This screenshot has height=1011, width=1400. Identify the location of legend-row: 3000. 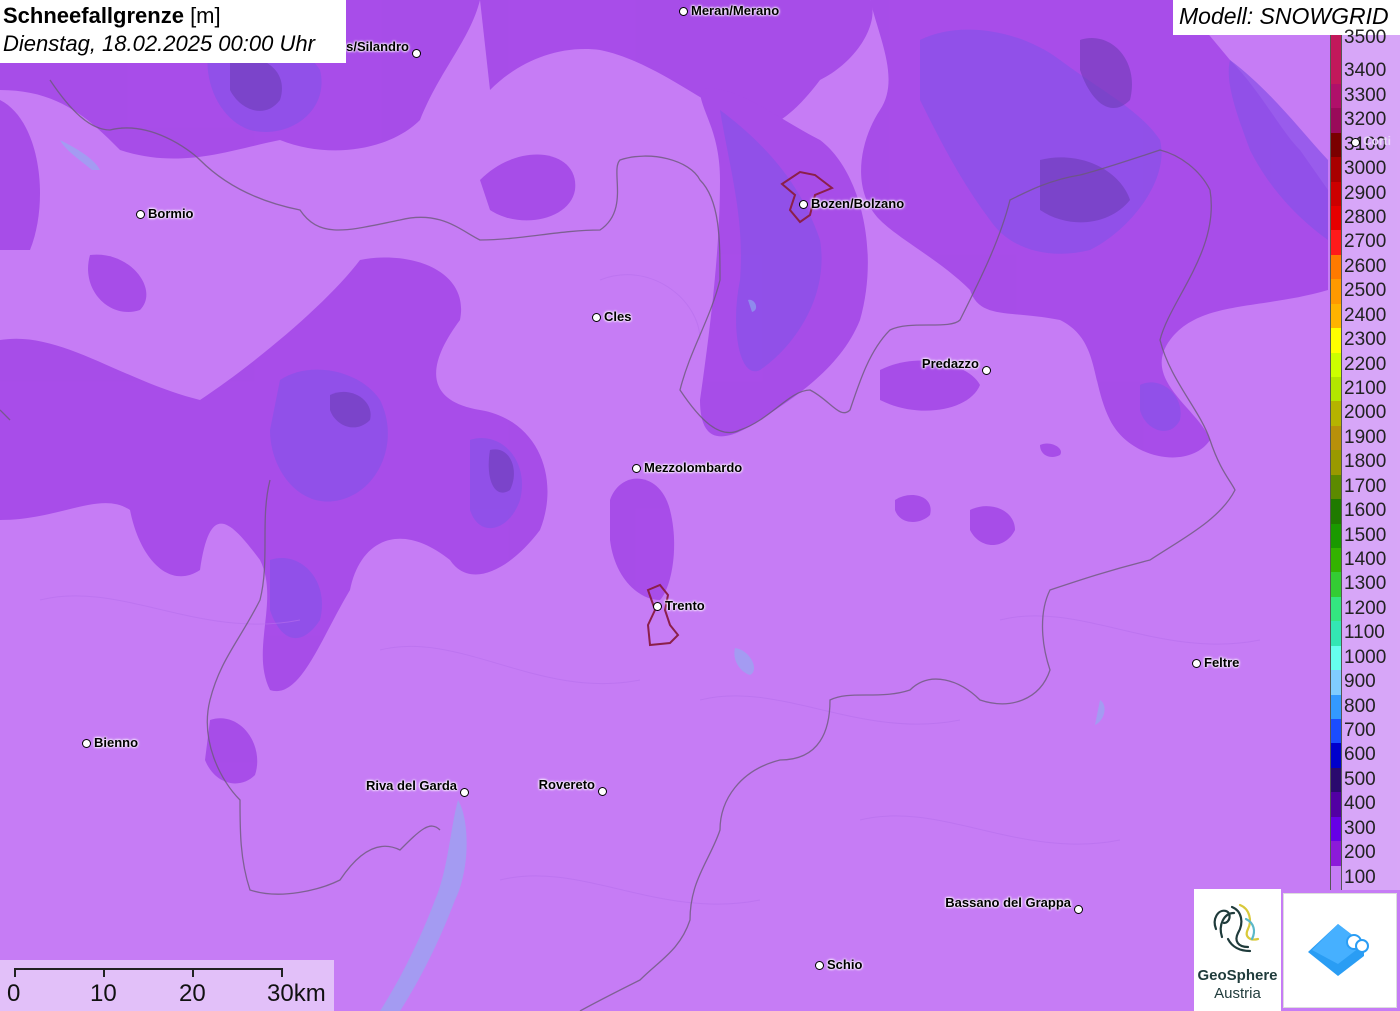
(1364, 169).